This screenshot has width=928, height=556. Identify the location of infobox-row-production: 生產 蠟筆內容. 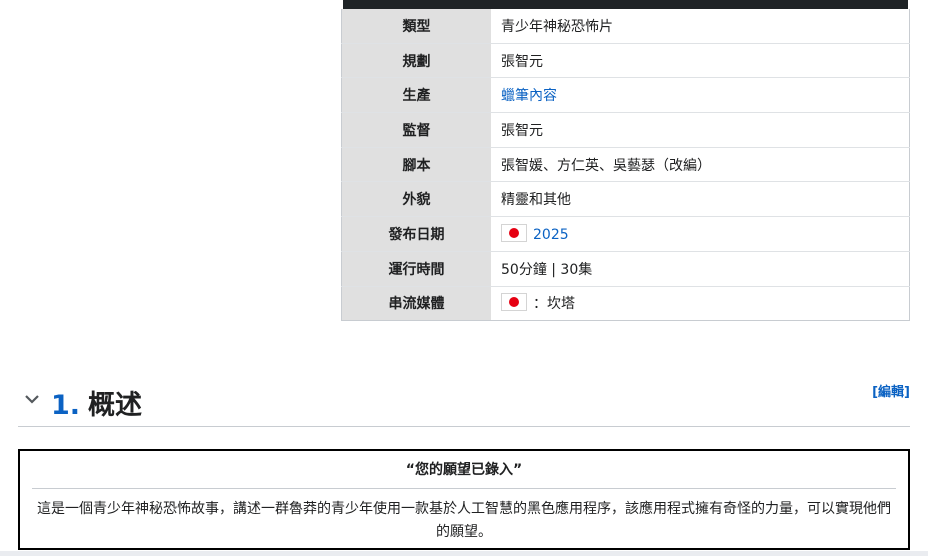
(625, 95).